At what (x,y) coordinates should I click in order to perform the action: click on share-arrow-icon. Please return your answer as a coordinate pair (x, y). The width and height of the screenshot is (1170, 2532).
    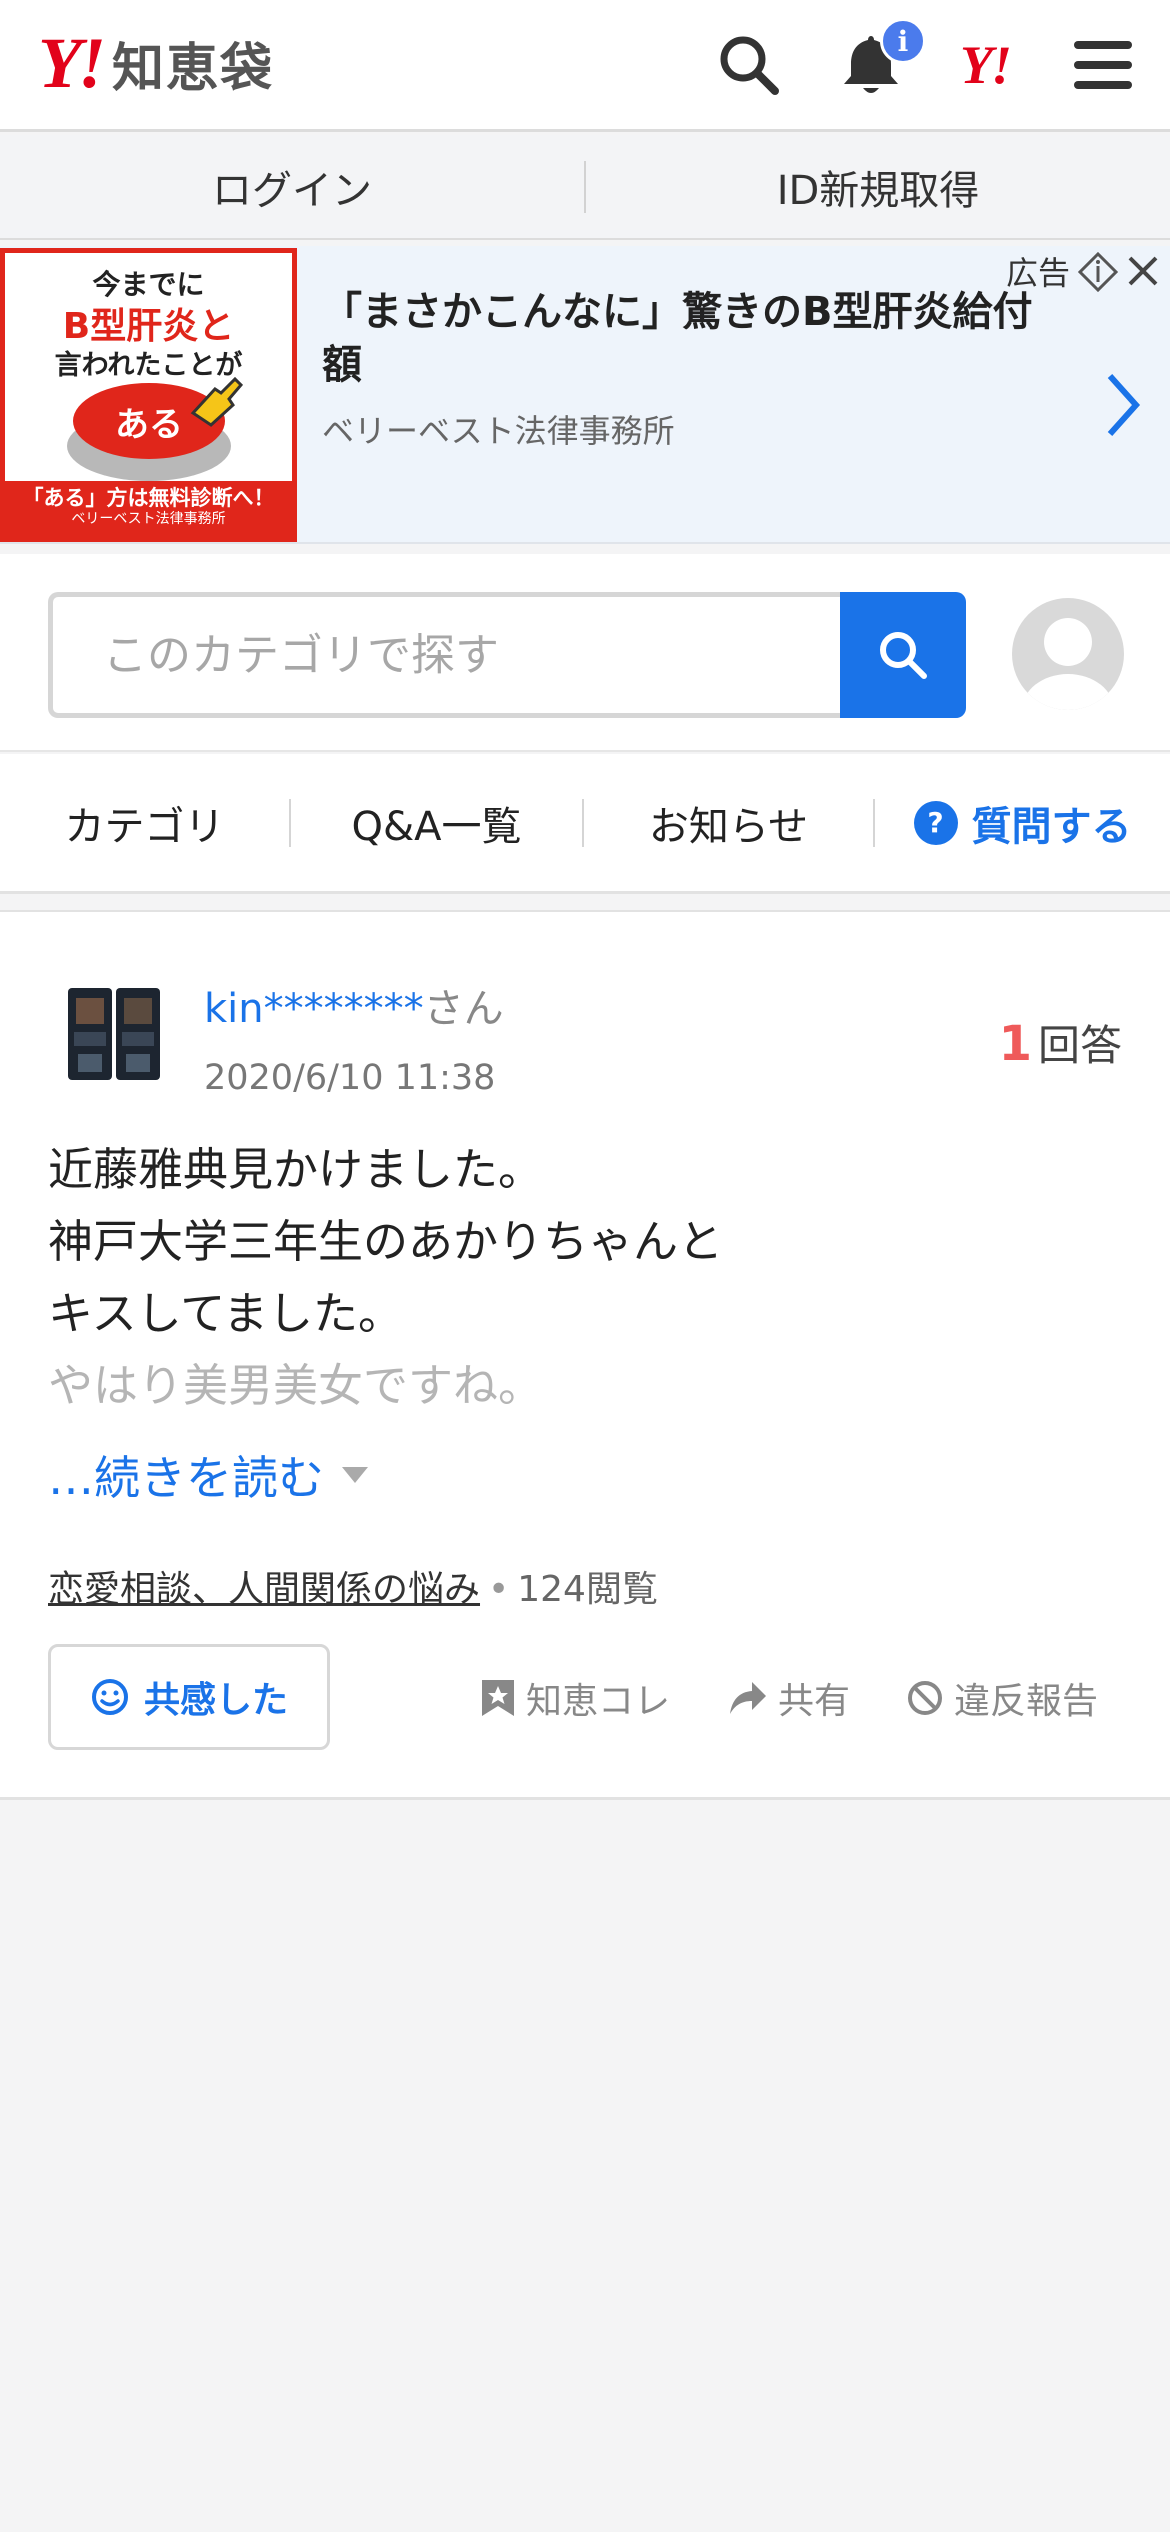
    Looking at the image, I should click on (748, 1698).